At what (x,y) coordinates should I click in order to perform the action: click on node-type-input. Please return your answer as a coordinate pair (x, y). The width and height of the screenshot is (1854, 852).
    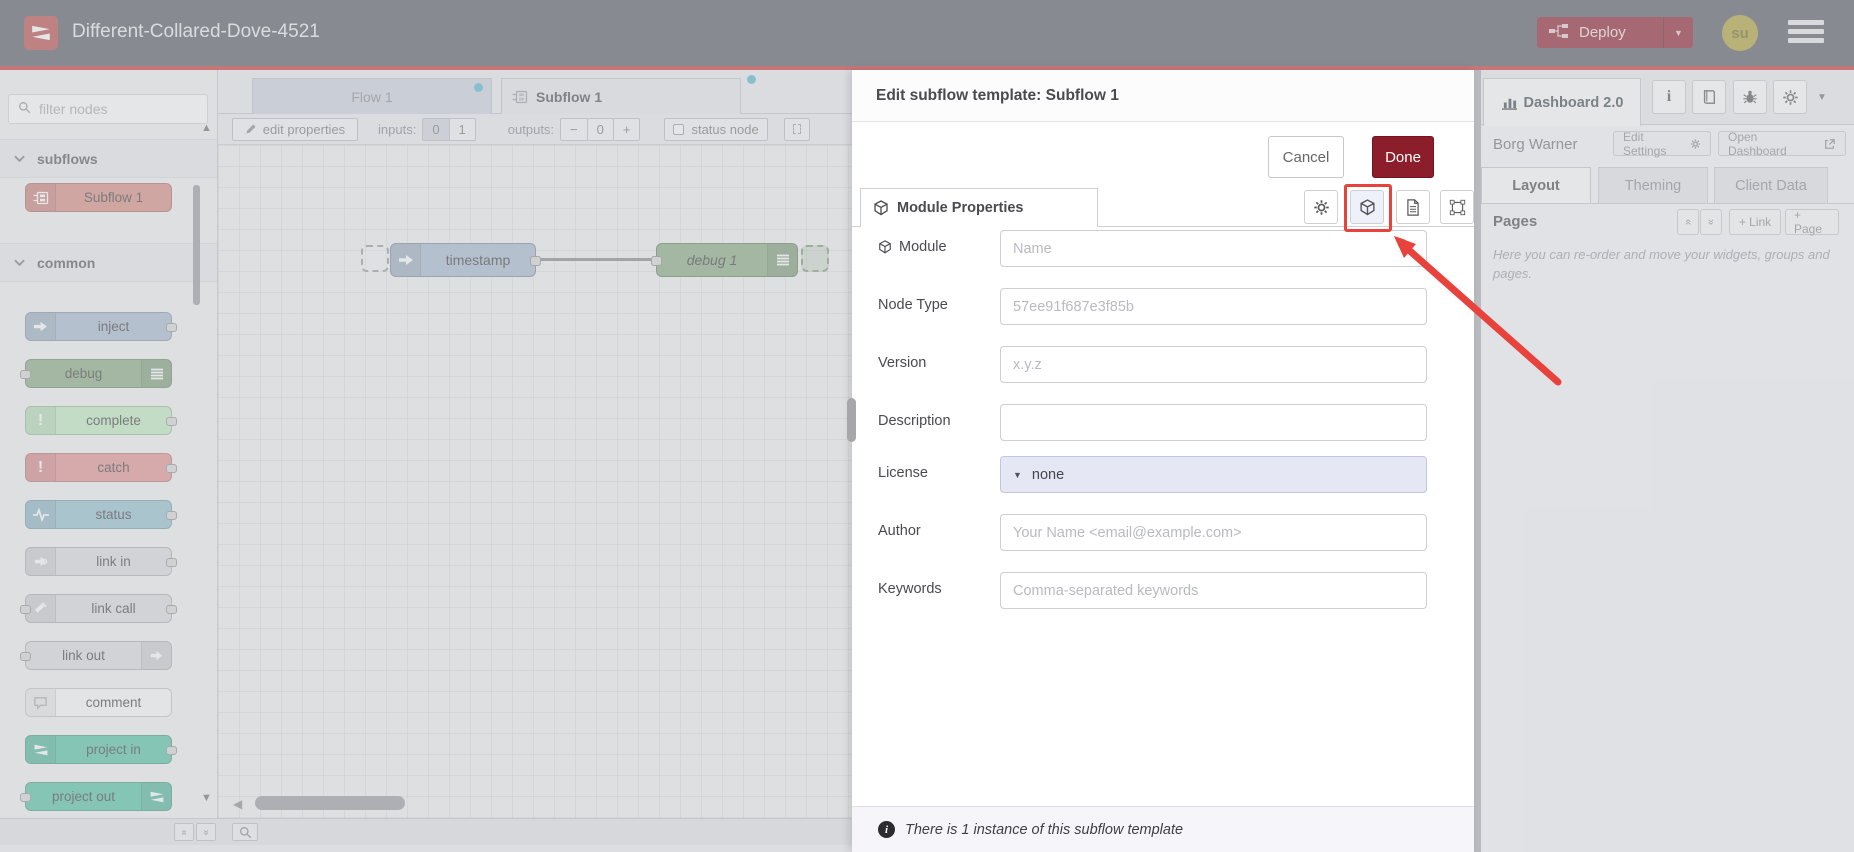
    Looking at the image, I should click on (1213, 306).